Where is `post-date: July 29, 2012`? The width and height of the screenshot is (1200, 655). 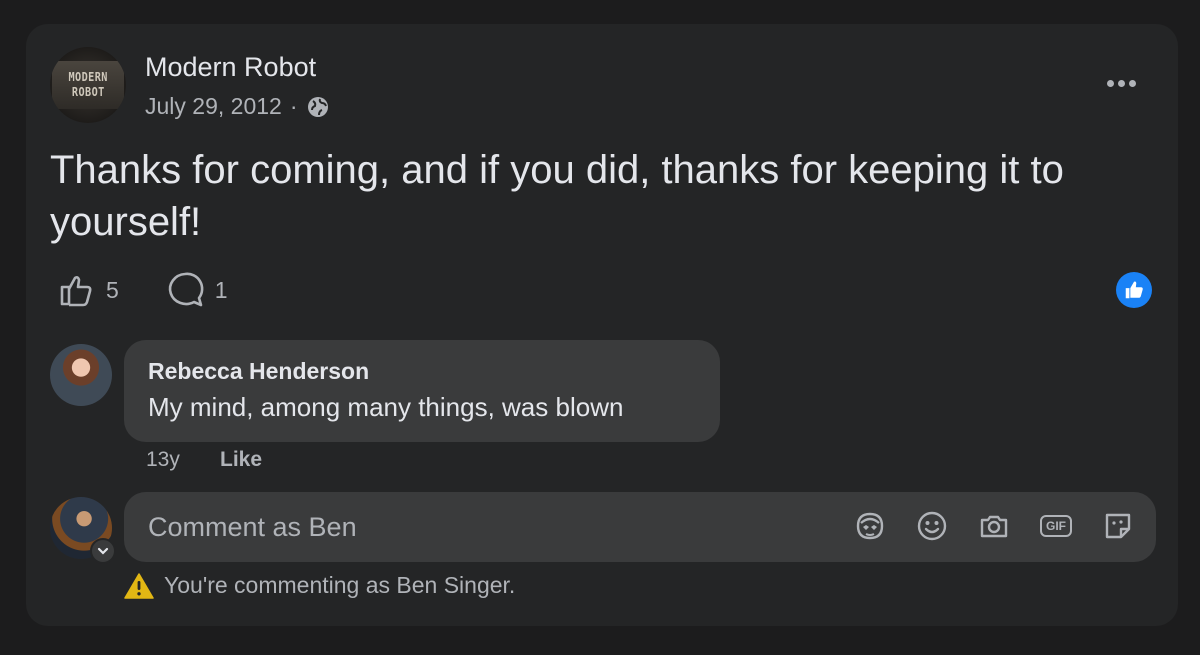 post-date: July 29, 2012 is located at coordinates (213, 106).